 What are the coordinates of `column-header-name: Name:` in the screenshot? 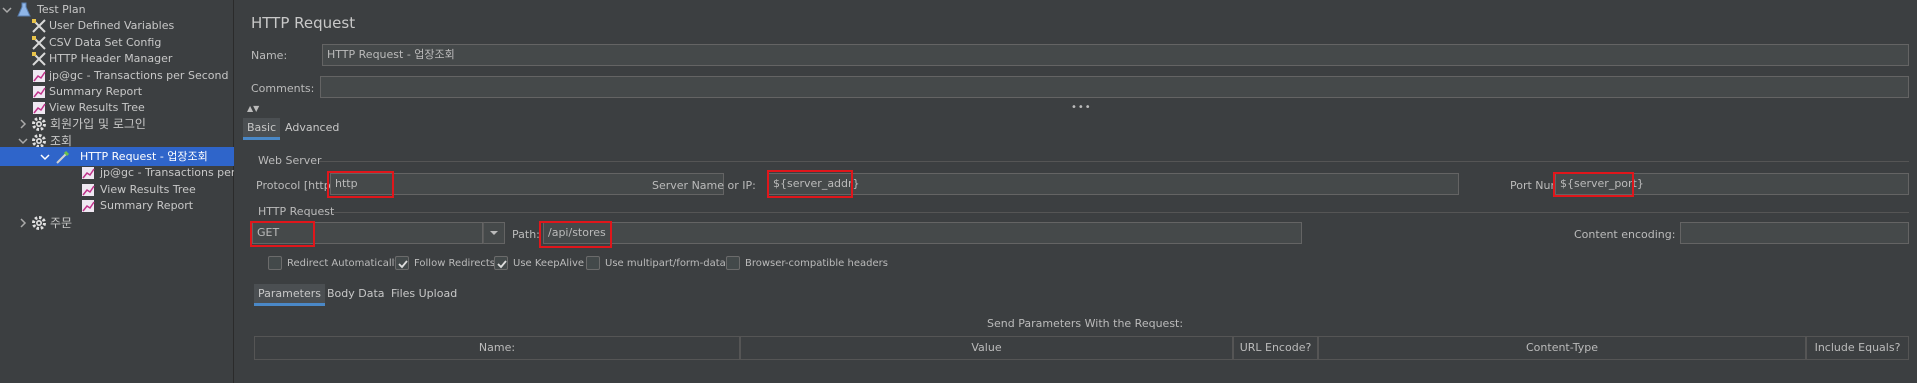 It's located at (497, 348).